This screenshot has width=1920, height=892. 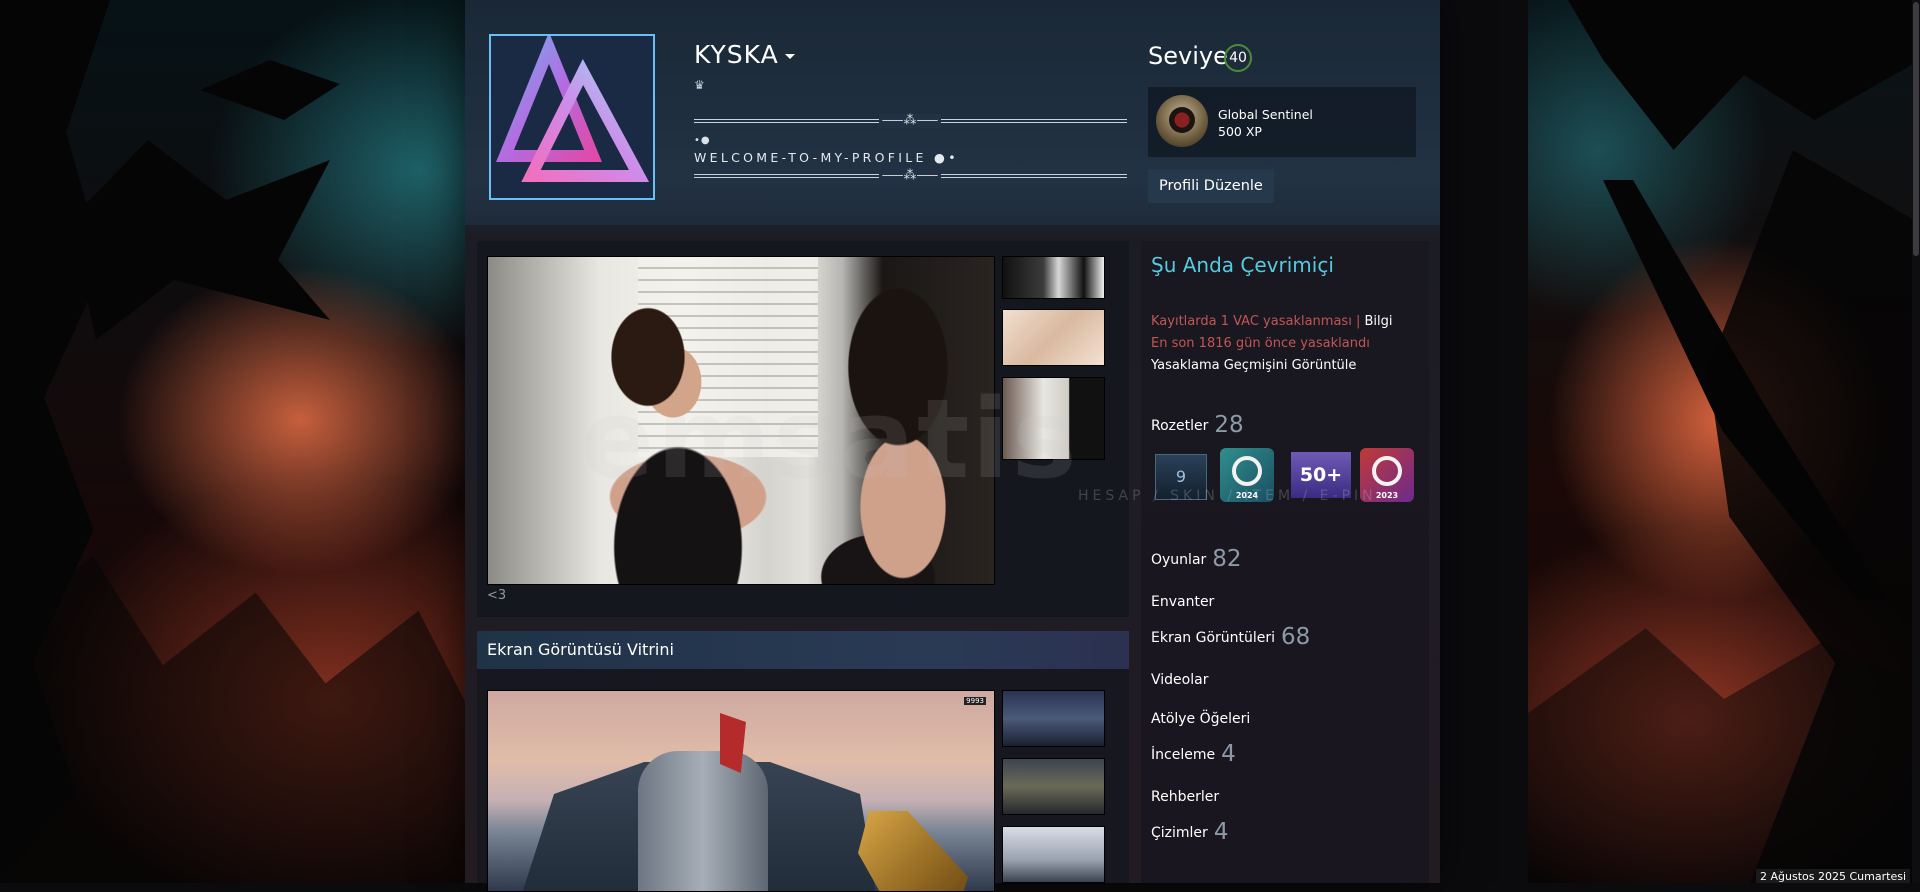 I want to click on guides-link: Rehberler, so click(x=1185, y=797).